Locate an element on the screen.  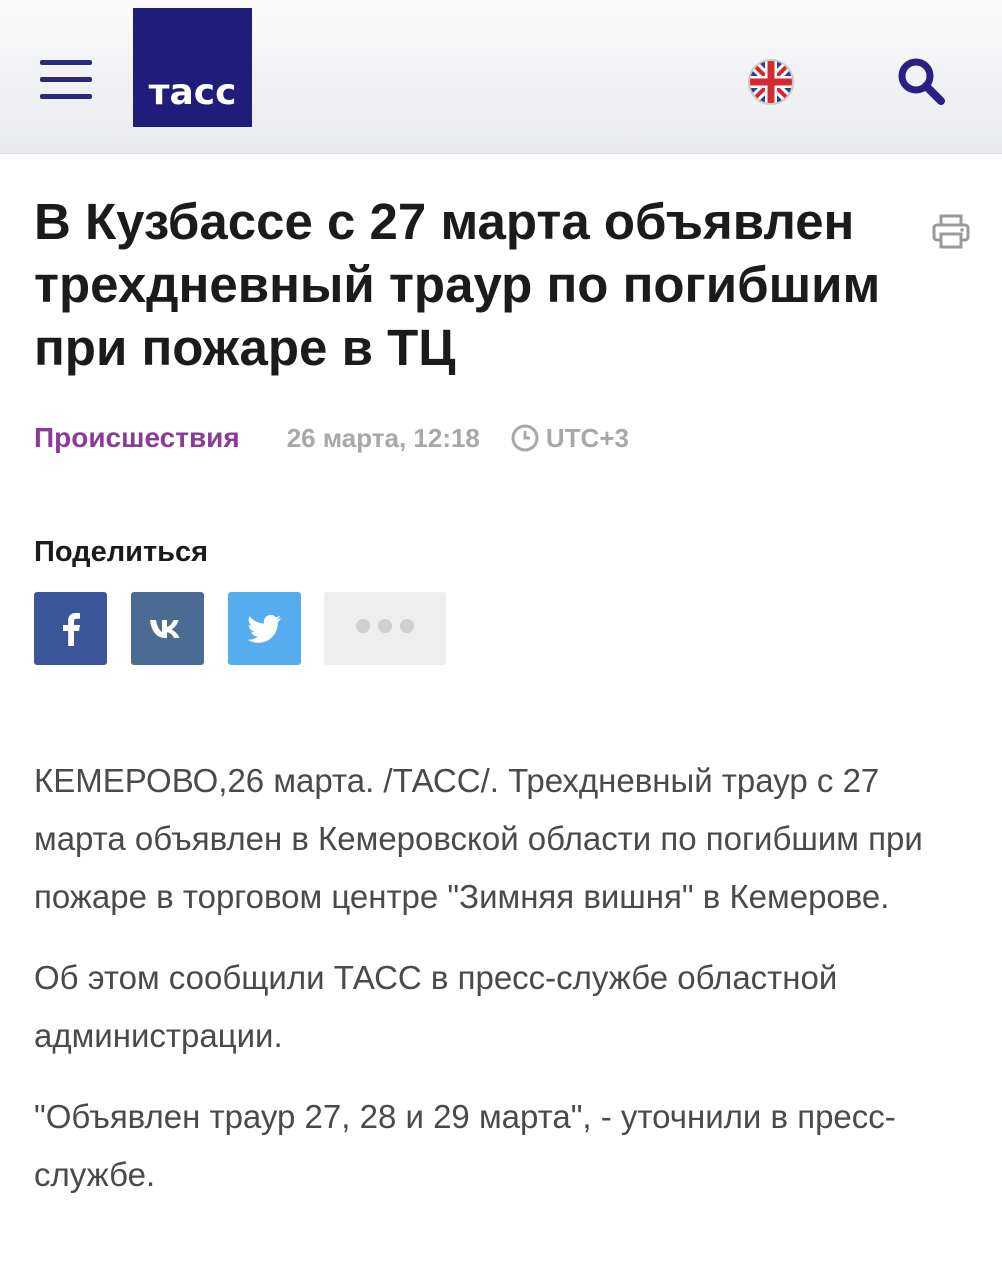
publish-date: 26 марта, 12:18 is located at coordinates (383, 437).